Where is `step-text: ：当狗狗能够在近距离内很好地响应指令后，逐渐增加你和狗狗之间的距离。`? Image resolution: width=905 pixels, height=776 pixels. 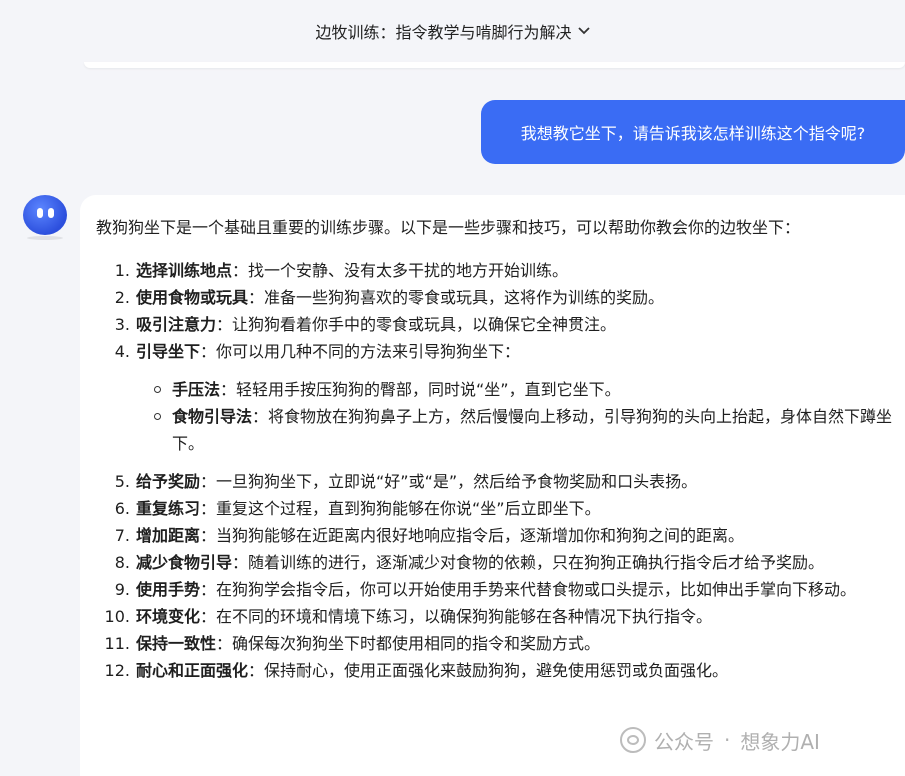
step-text: ：当狗狗能够在近距离内很好地响应指令后，逐渐增加你和狗狗之间的距离。 is located at coordinates (472, 535).